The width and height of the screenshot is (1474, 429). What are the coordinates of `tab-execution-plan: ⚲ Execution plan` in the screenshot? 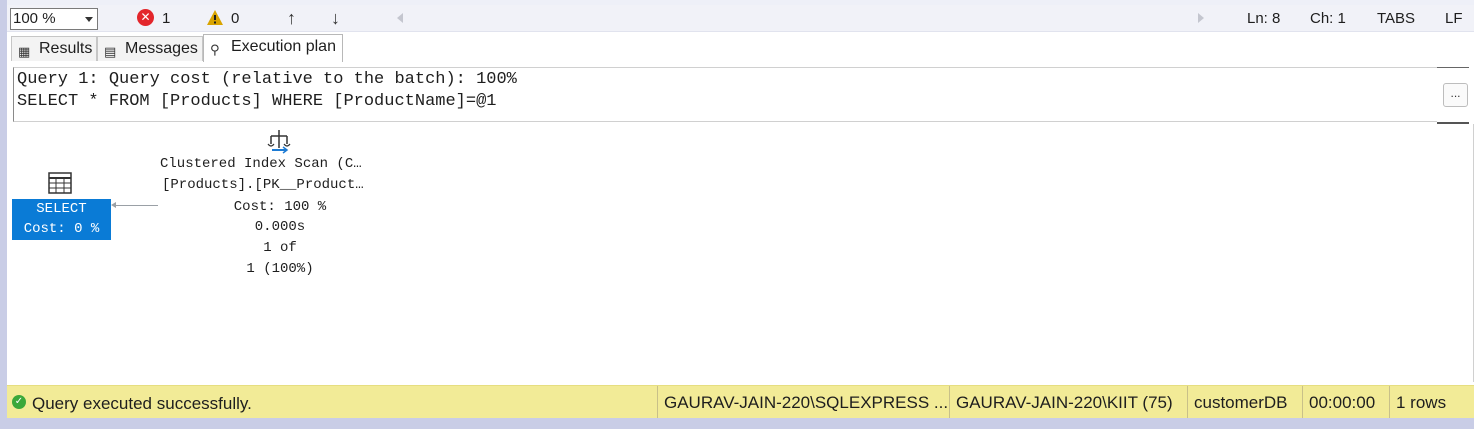 It's located at (273, 48).